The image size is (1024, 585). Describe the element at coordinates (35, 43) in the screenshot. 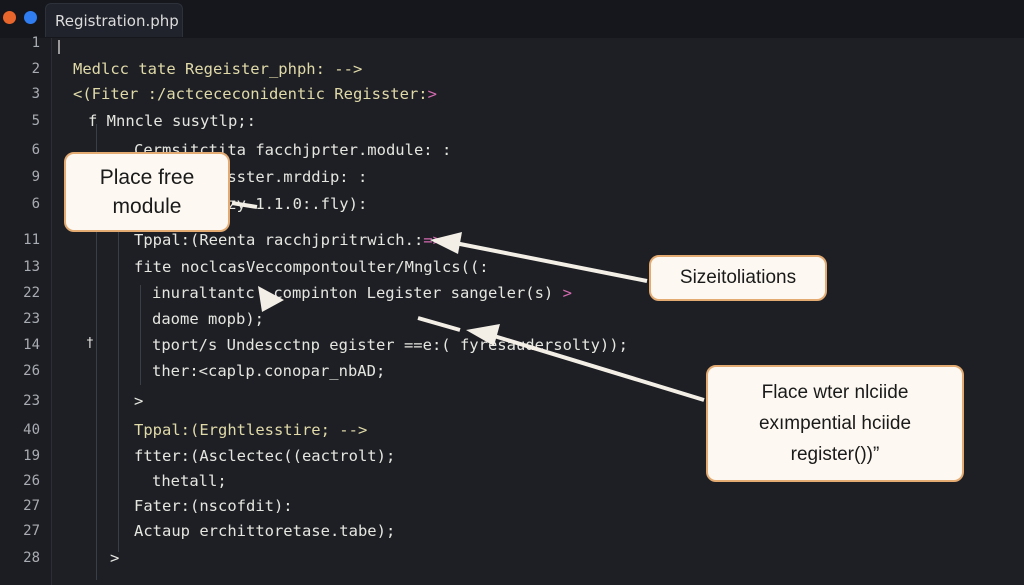

I see `line-number: 1` at that location.